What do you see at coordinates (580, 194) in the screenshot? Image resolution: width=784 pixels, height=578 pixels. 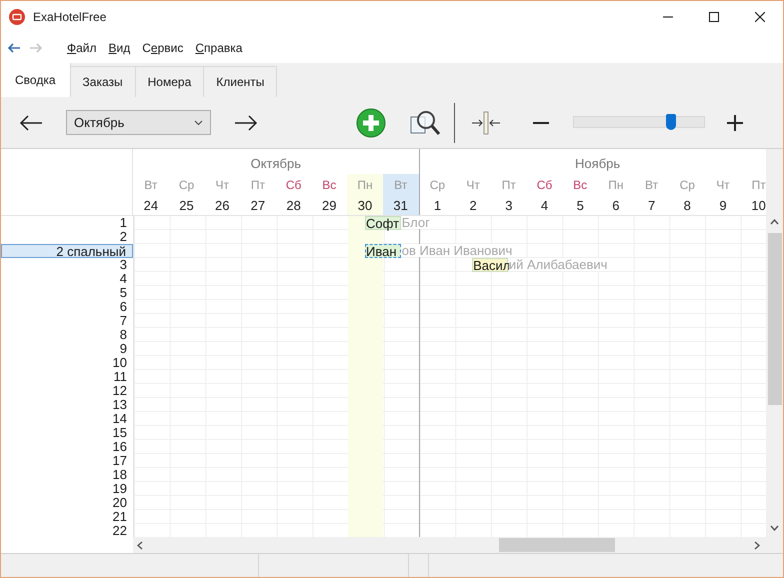 I see `day-header: Вс 5` at bounding box center [580, 194].